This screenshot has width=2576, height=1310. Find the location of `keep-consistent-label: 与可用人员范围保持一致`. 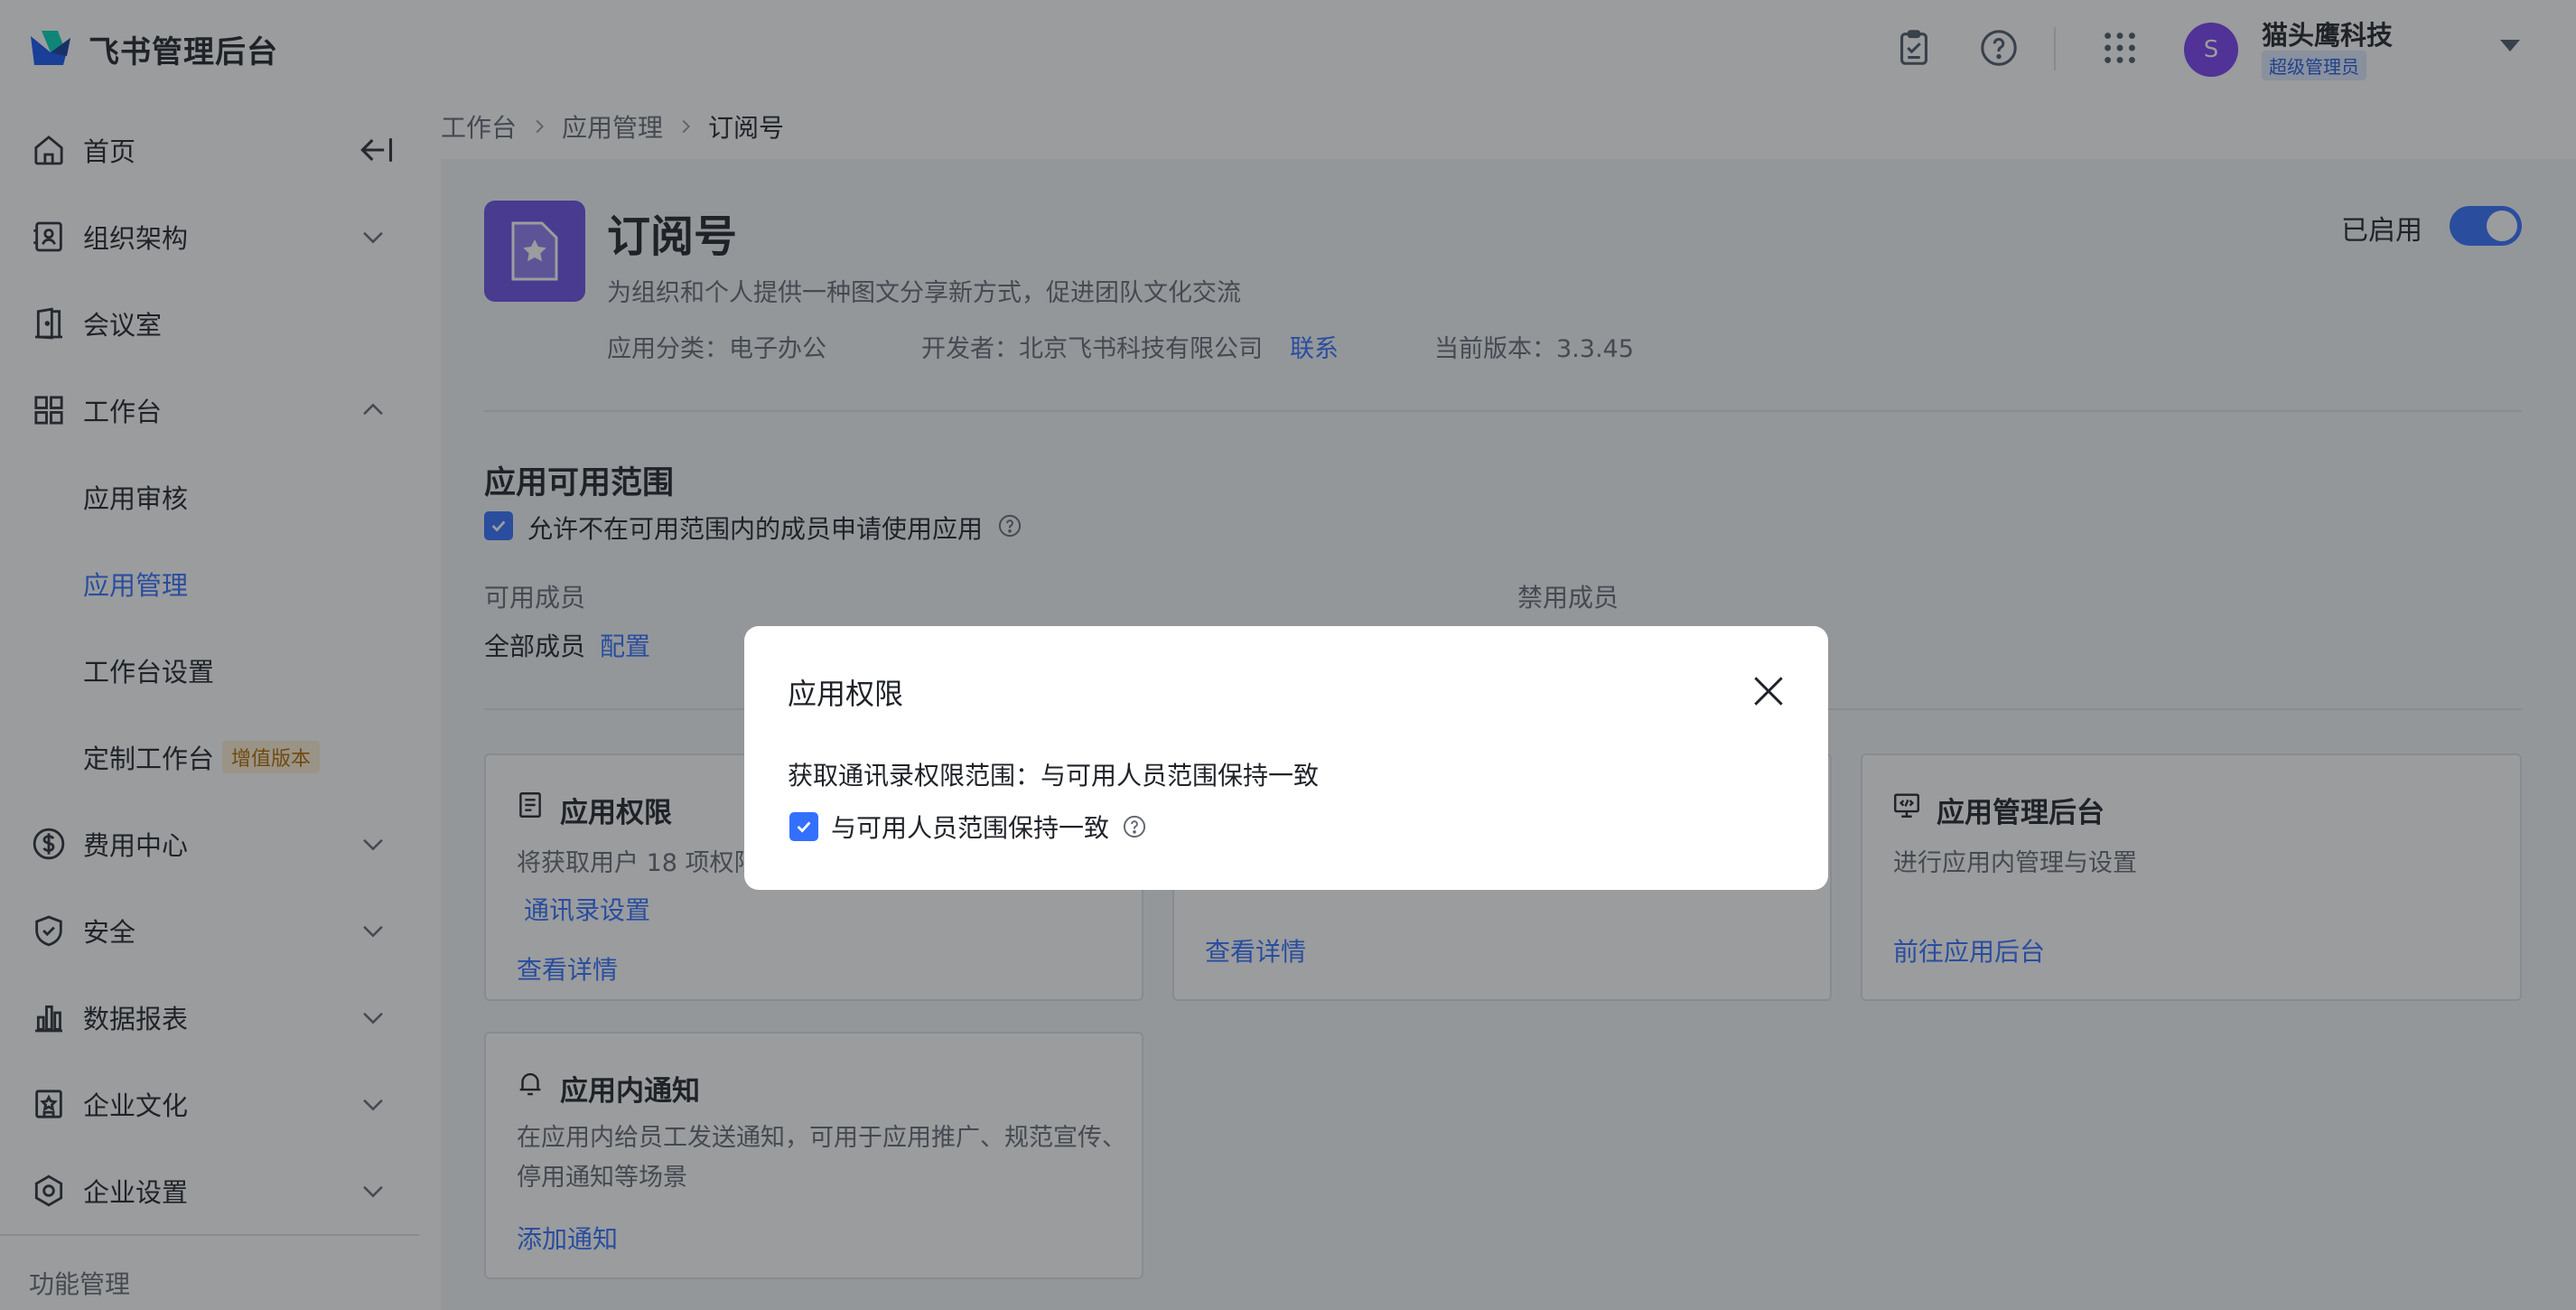

keep-consistent-label: 与可用人员范围保持一致 is located at coordinates (970, 828).